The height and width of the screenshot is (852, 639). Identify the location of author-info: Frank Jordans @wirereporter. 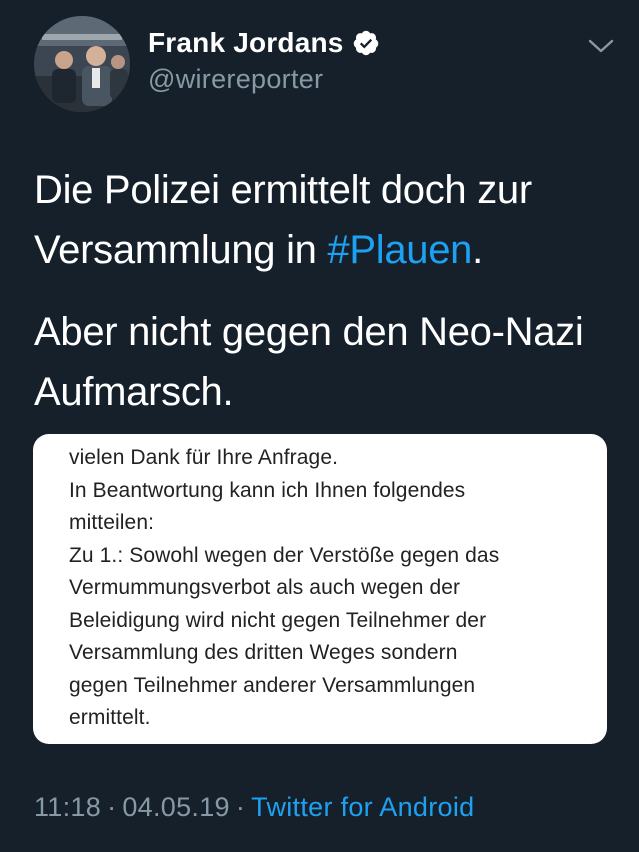
(264, 59).